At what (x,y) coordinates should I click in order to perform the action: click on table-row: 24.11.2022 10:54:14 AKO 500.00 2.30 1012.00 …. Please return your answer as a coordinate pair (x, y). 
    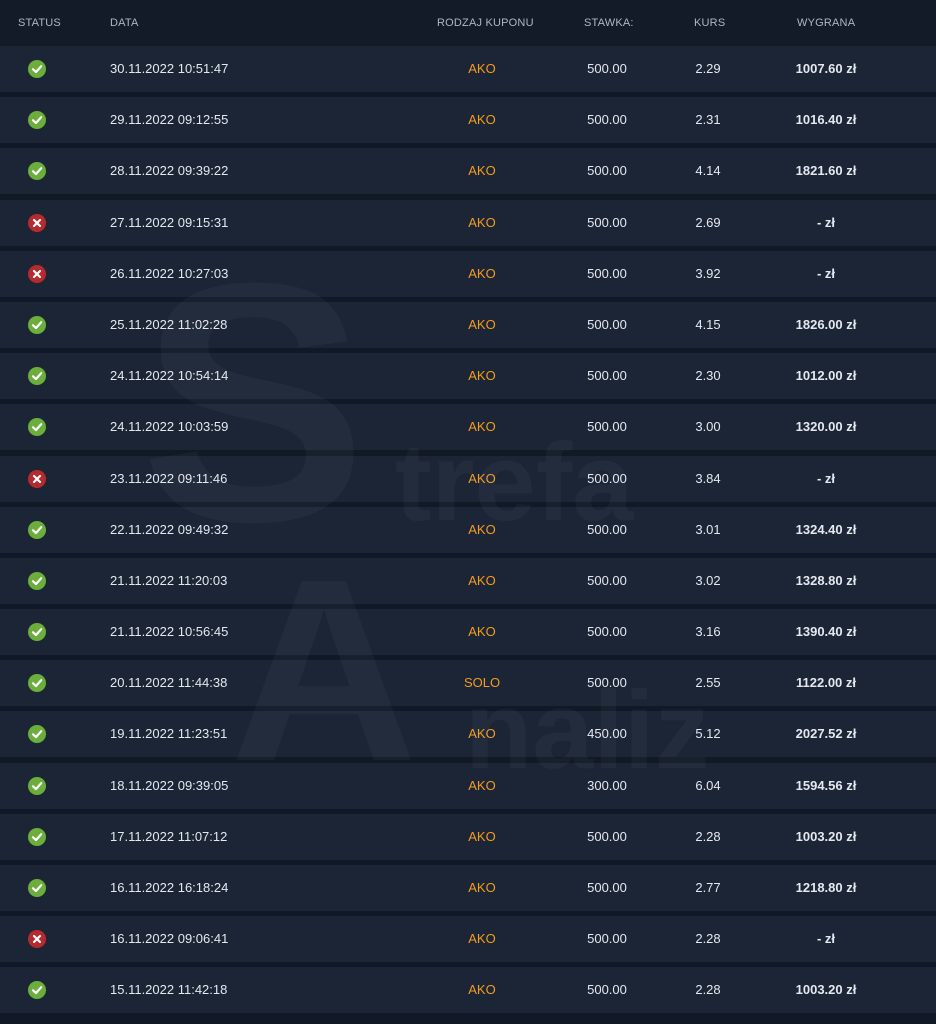
    Looking at the image, I should click on (468, 376).